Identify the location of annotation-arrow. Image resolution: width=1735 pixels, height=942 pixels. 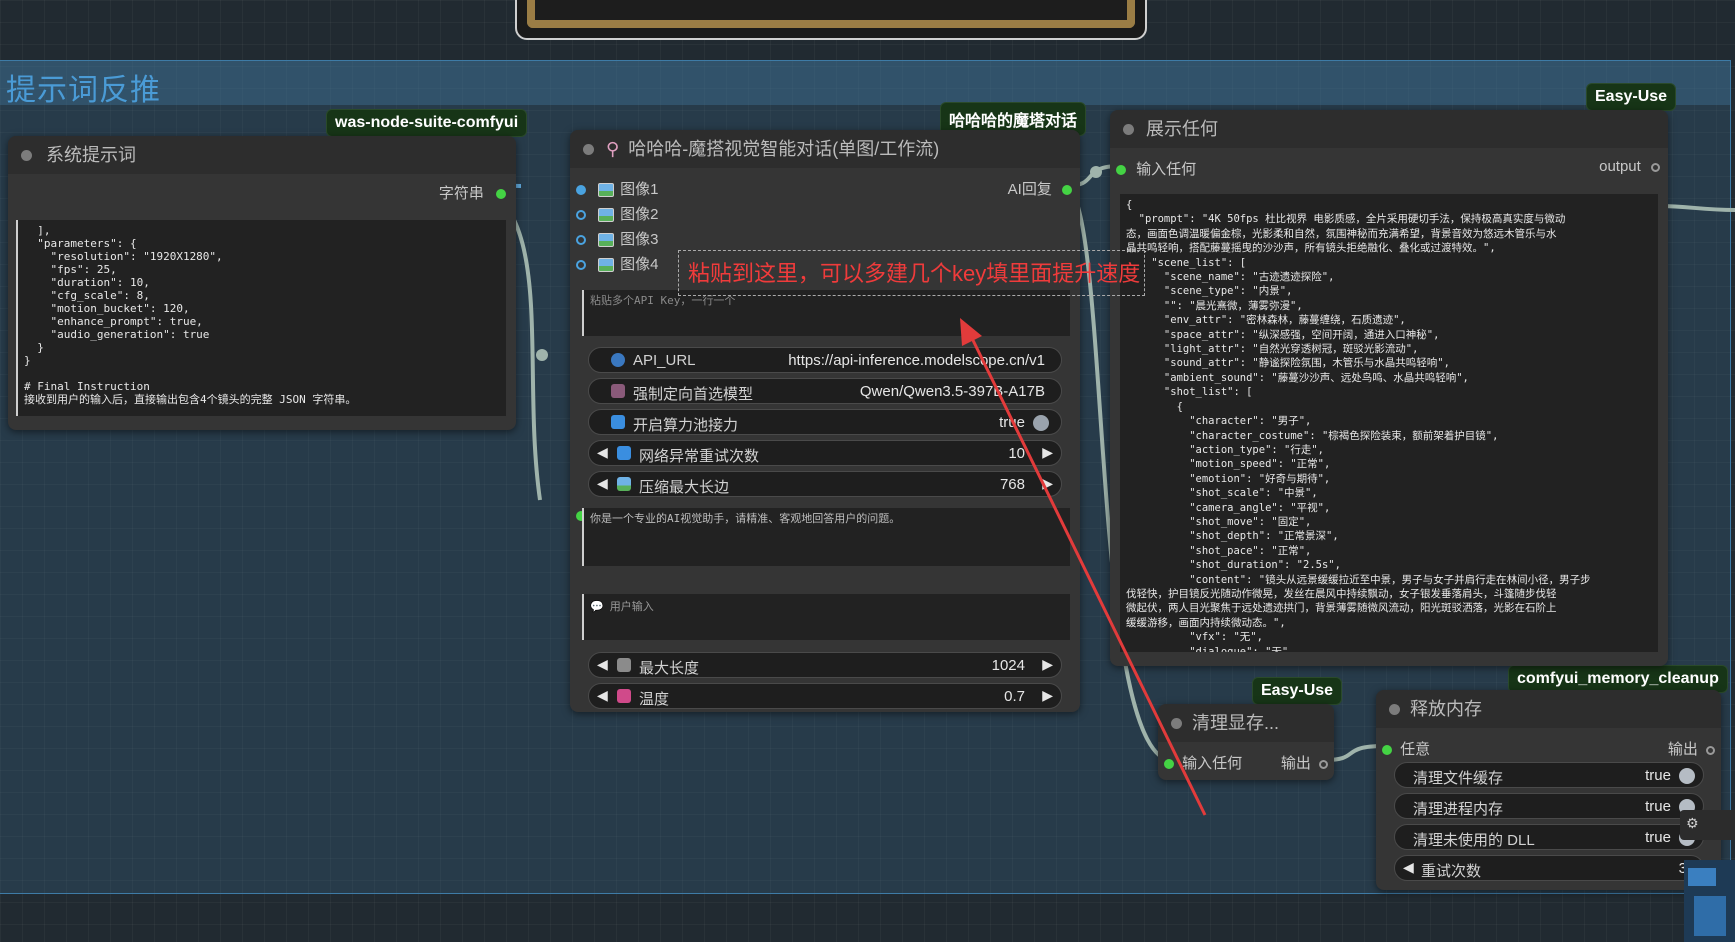
(1083, 567).